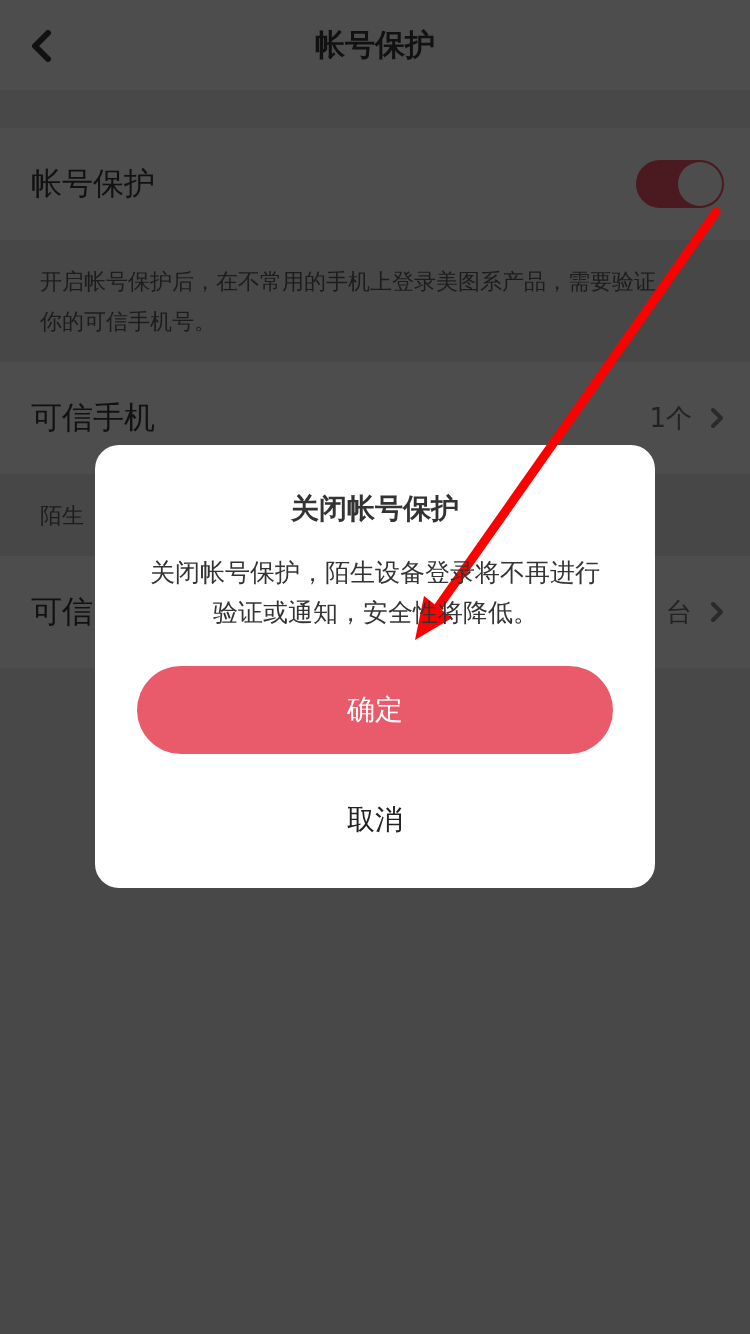 The width and height of the screenshot is (750, 1334). What do you see at coordinates (93, 417) in the screenshot?
I see `setting-label: 可信手机` at bounding box center [93, 417].